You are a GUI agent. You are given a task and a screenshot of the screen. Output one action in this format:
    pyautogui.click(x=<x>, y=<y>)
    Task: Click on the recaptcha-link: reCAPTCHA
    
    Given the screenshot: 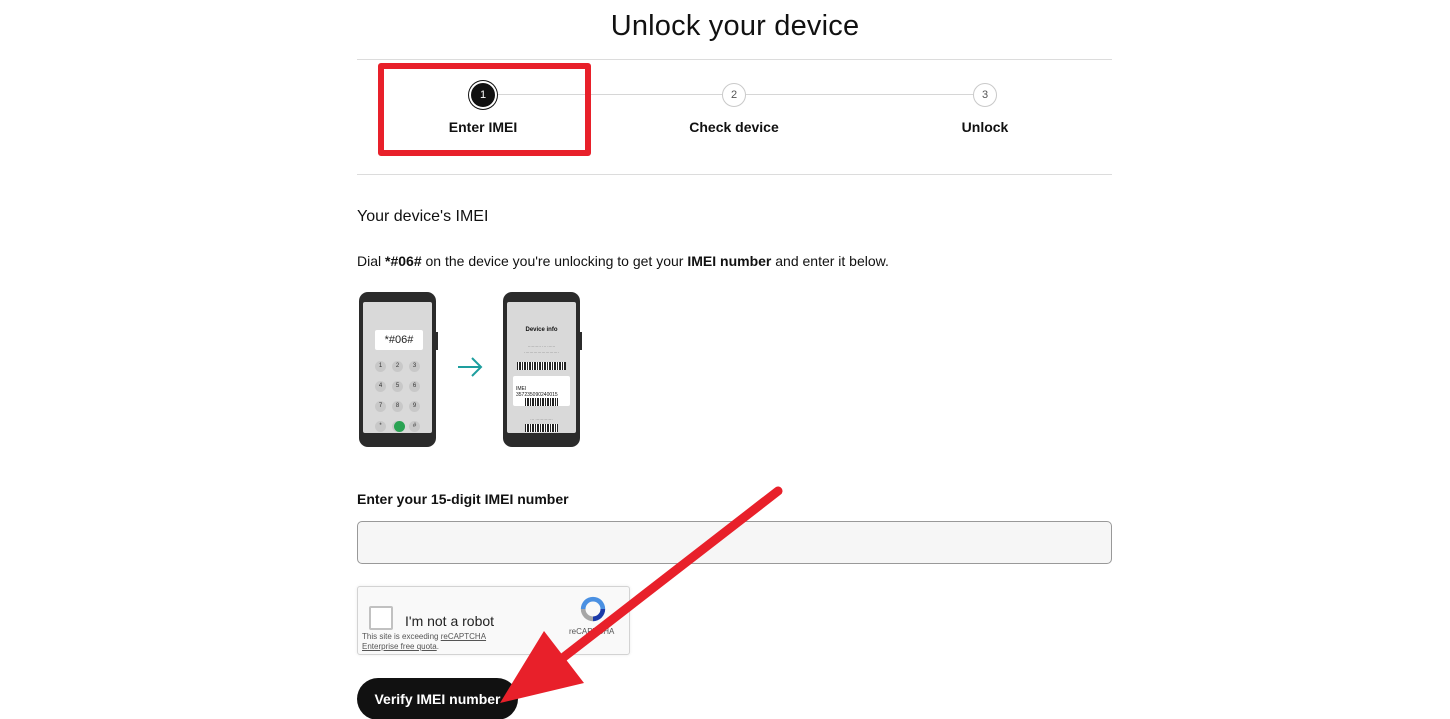 What is the action you would take?
    pyautogui.click(x=463, y=636)
    